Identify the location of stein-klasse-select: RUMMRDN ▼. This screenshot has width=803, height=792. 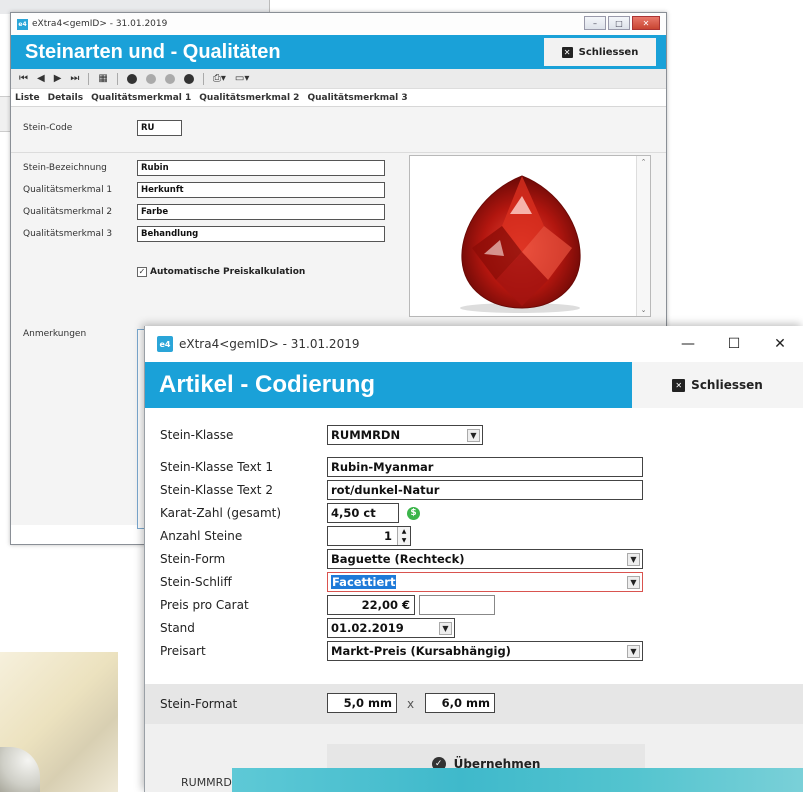
(405, 435).